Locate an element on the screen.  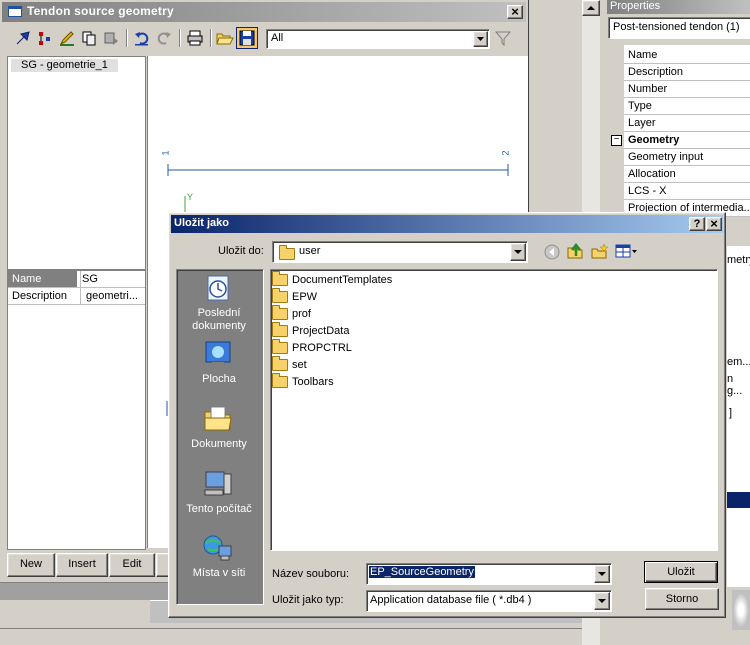
tendon-toolbar: All is located at coordinates (265, 39).